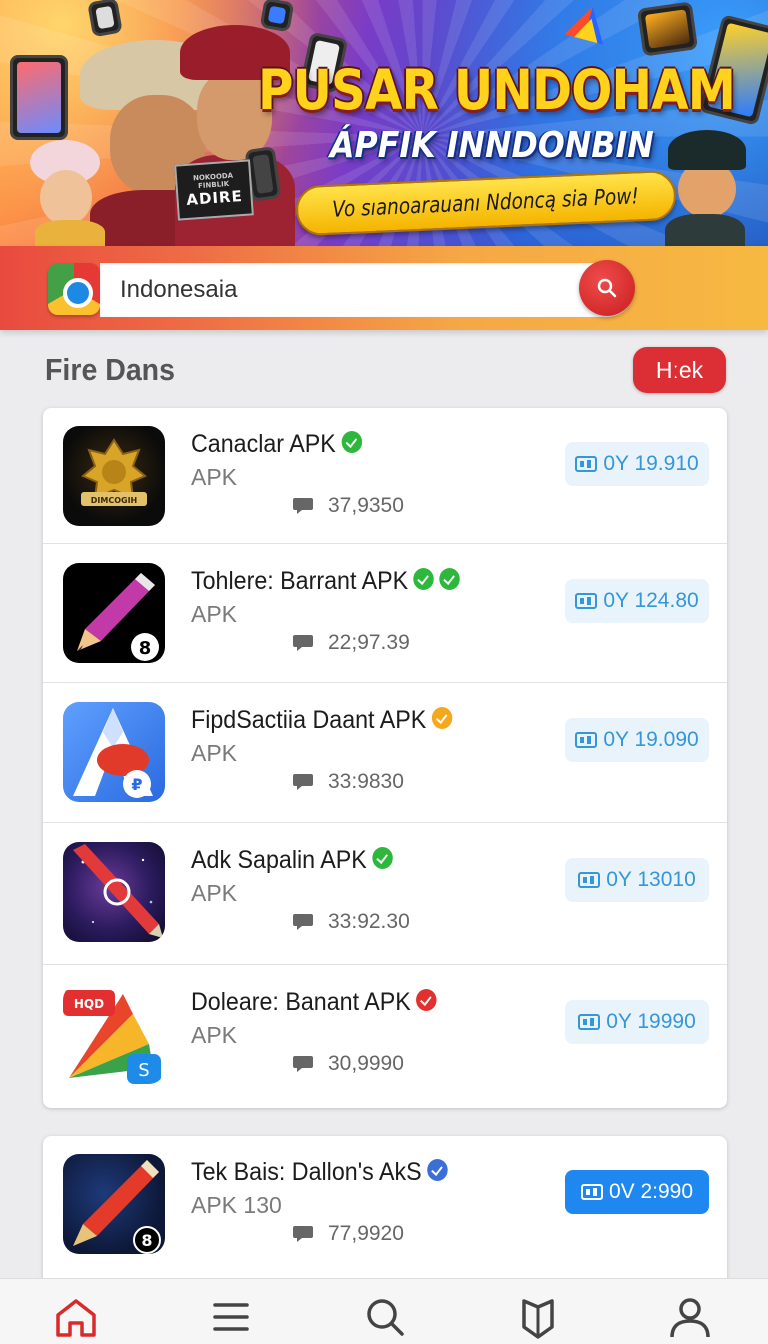 This screenshot has width=768, height=1344. I want to click on banner-ribbon-text: Vo sıanoarauanı Ndoncą sia Pow!, so click(486, 203).